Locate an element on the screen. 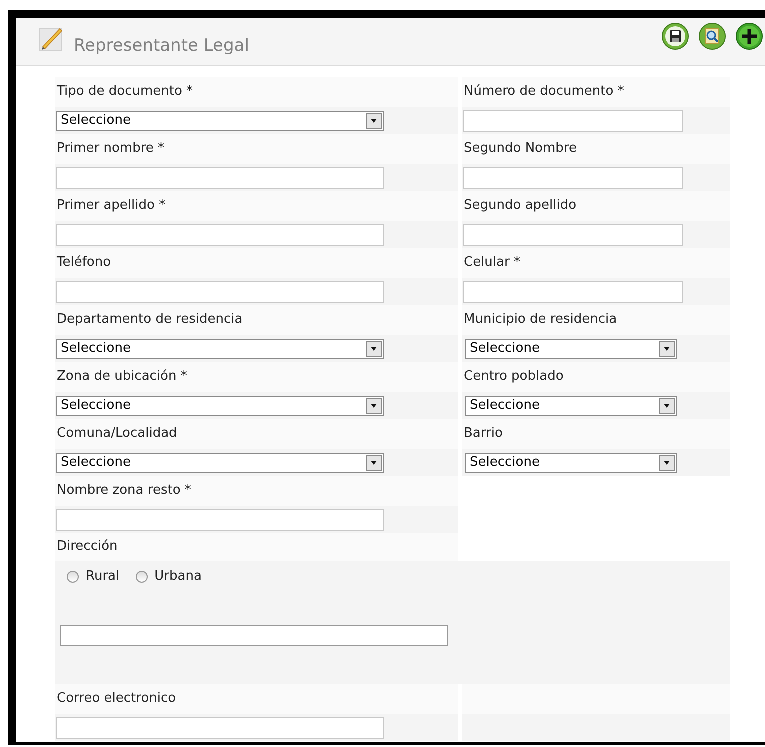 This screenshot has height=747, width=765. field-label: Número de documento * is located at coordinates (544, 92).